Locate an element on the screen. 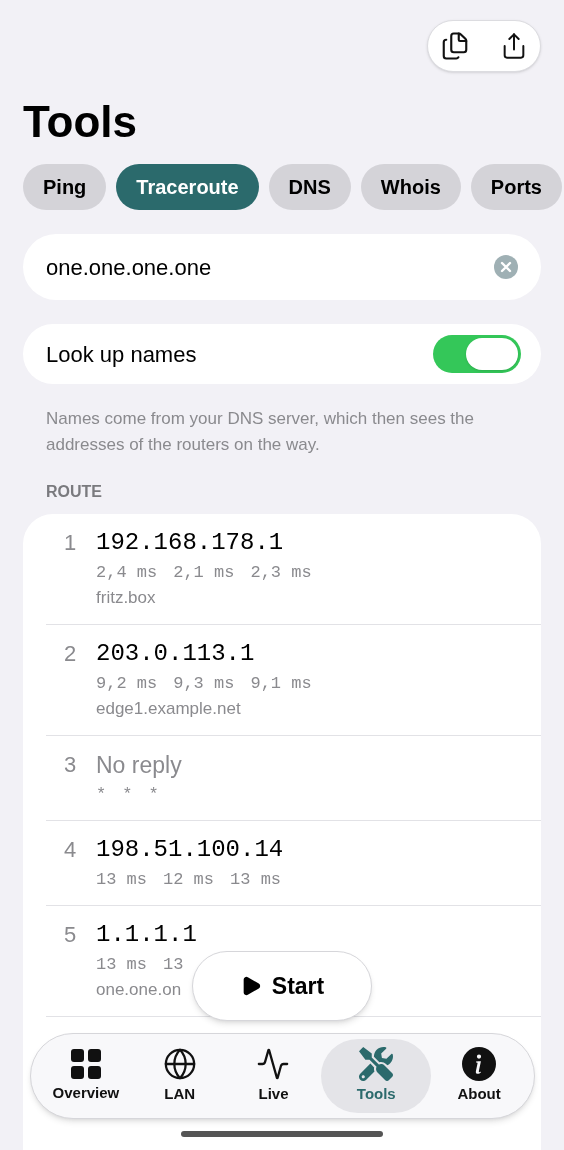 This screenshot has width=564, height=1150. tab-bar-item: About is located at coordinates (479, 1076).